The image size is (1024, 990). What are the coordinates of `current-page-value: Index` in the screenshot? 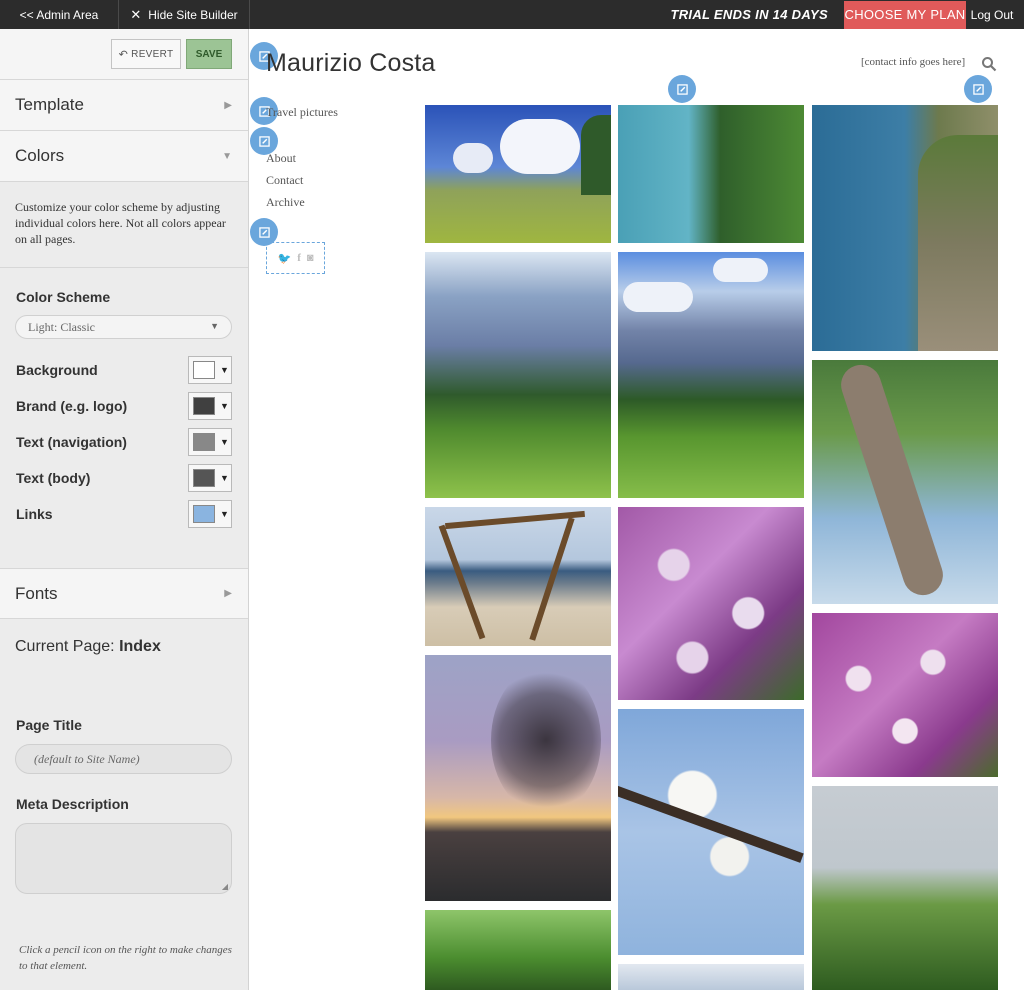 It's located at (140, 646).